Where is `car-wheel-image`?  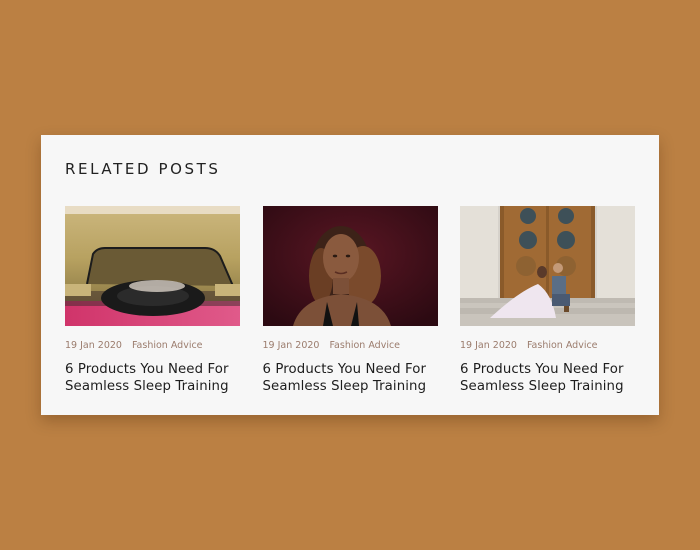
car-wheel-image is located at coordinates (152, 266).